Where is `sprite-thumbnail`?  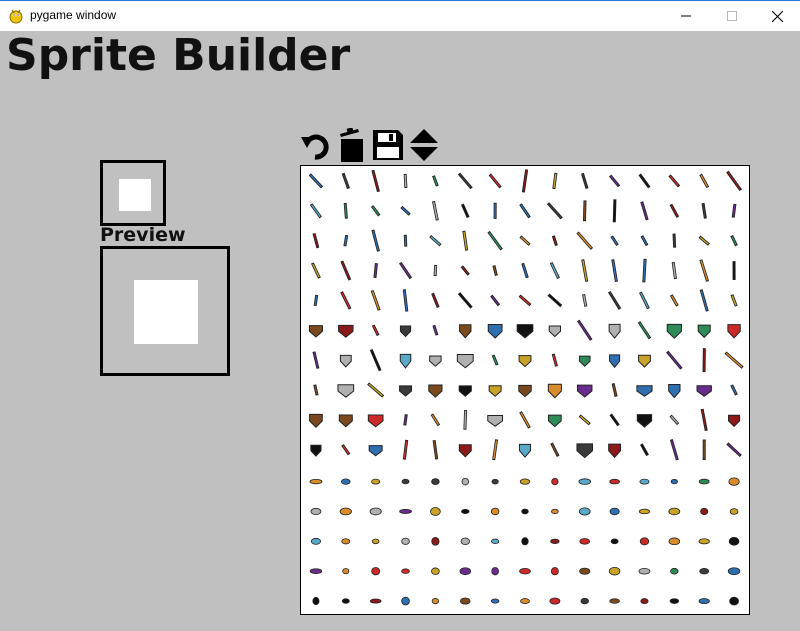 sprite-thumbnail is located at coordinates (133, 193).